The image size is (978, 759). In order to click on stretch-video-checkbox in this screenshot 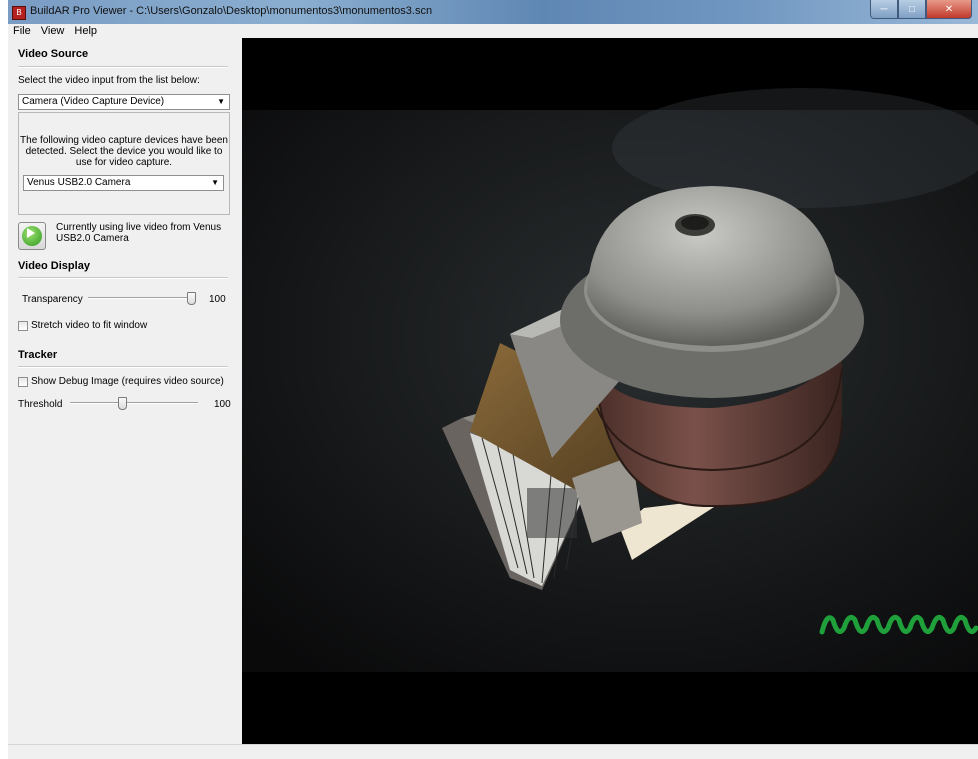, I will do `click(23, 326)`.